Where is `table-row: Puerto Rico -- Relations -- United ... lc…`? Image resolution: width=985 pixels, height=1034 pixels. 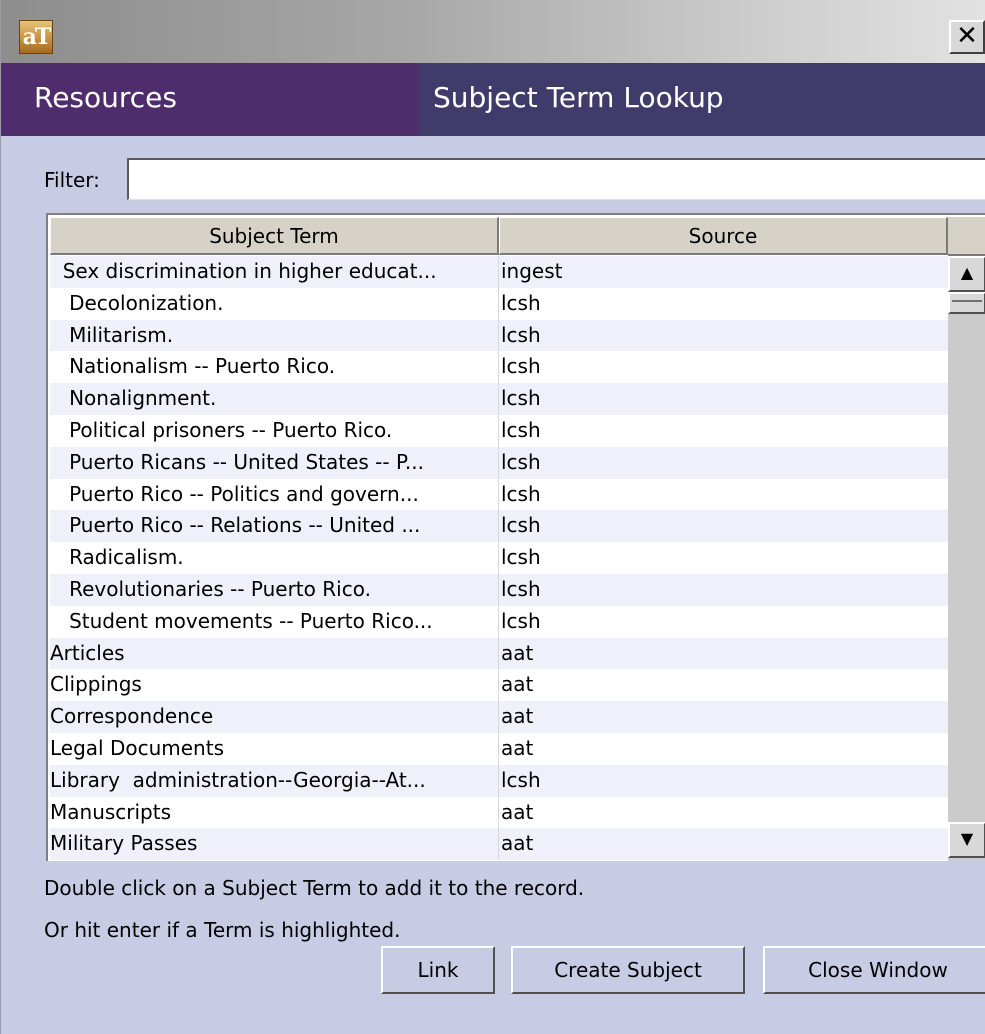 table-row: Puerto Rico -- Relations -- United ... lc… is located at coordinates (499, 526).